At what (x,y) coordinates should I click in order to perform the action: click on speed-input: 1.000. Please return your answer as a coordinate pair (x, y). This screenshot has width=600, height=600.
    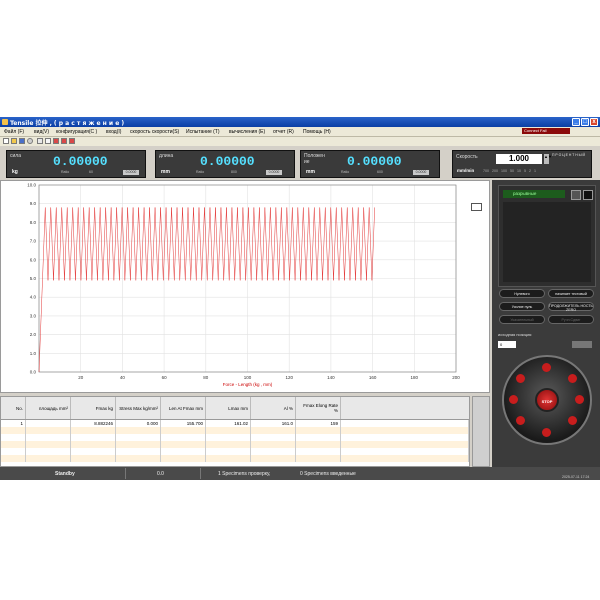
    Looking at the image, I should click on (519, 159).